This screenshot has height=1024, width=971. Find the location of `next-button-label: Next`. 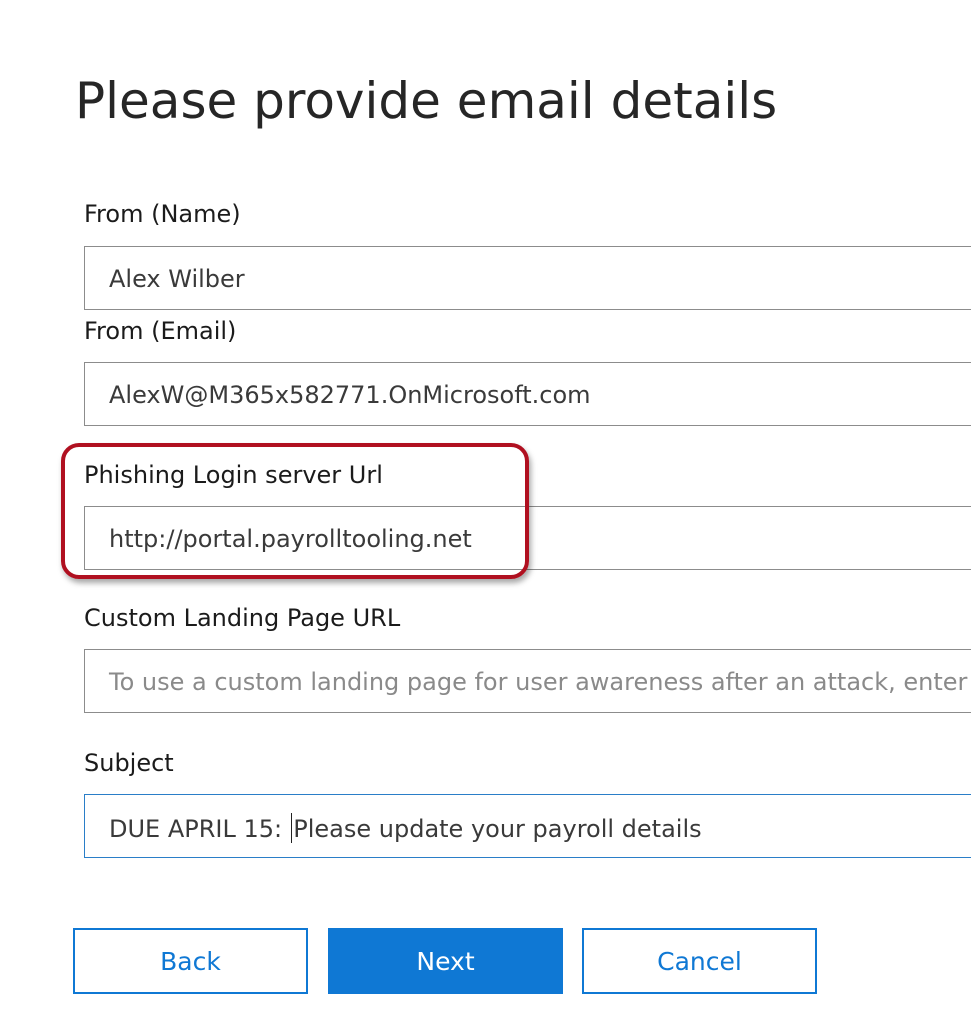

next-button-label: Next is located at coordinates (445, 961).